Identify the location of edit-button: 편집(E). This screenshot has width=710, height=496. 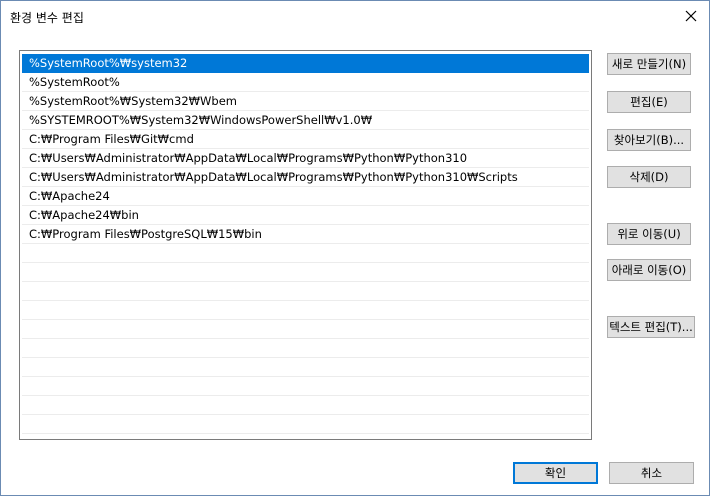
(649, 102).